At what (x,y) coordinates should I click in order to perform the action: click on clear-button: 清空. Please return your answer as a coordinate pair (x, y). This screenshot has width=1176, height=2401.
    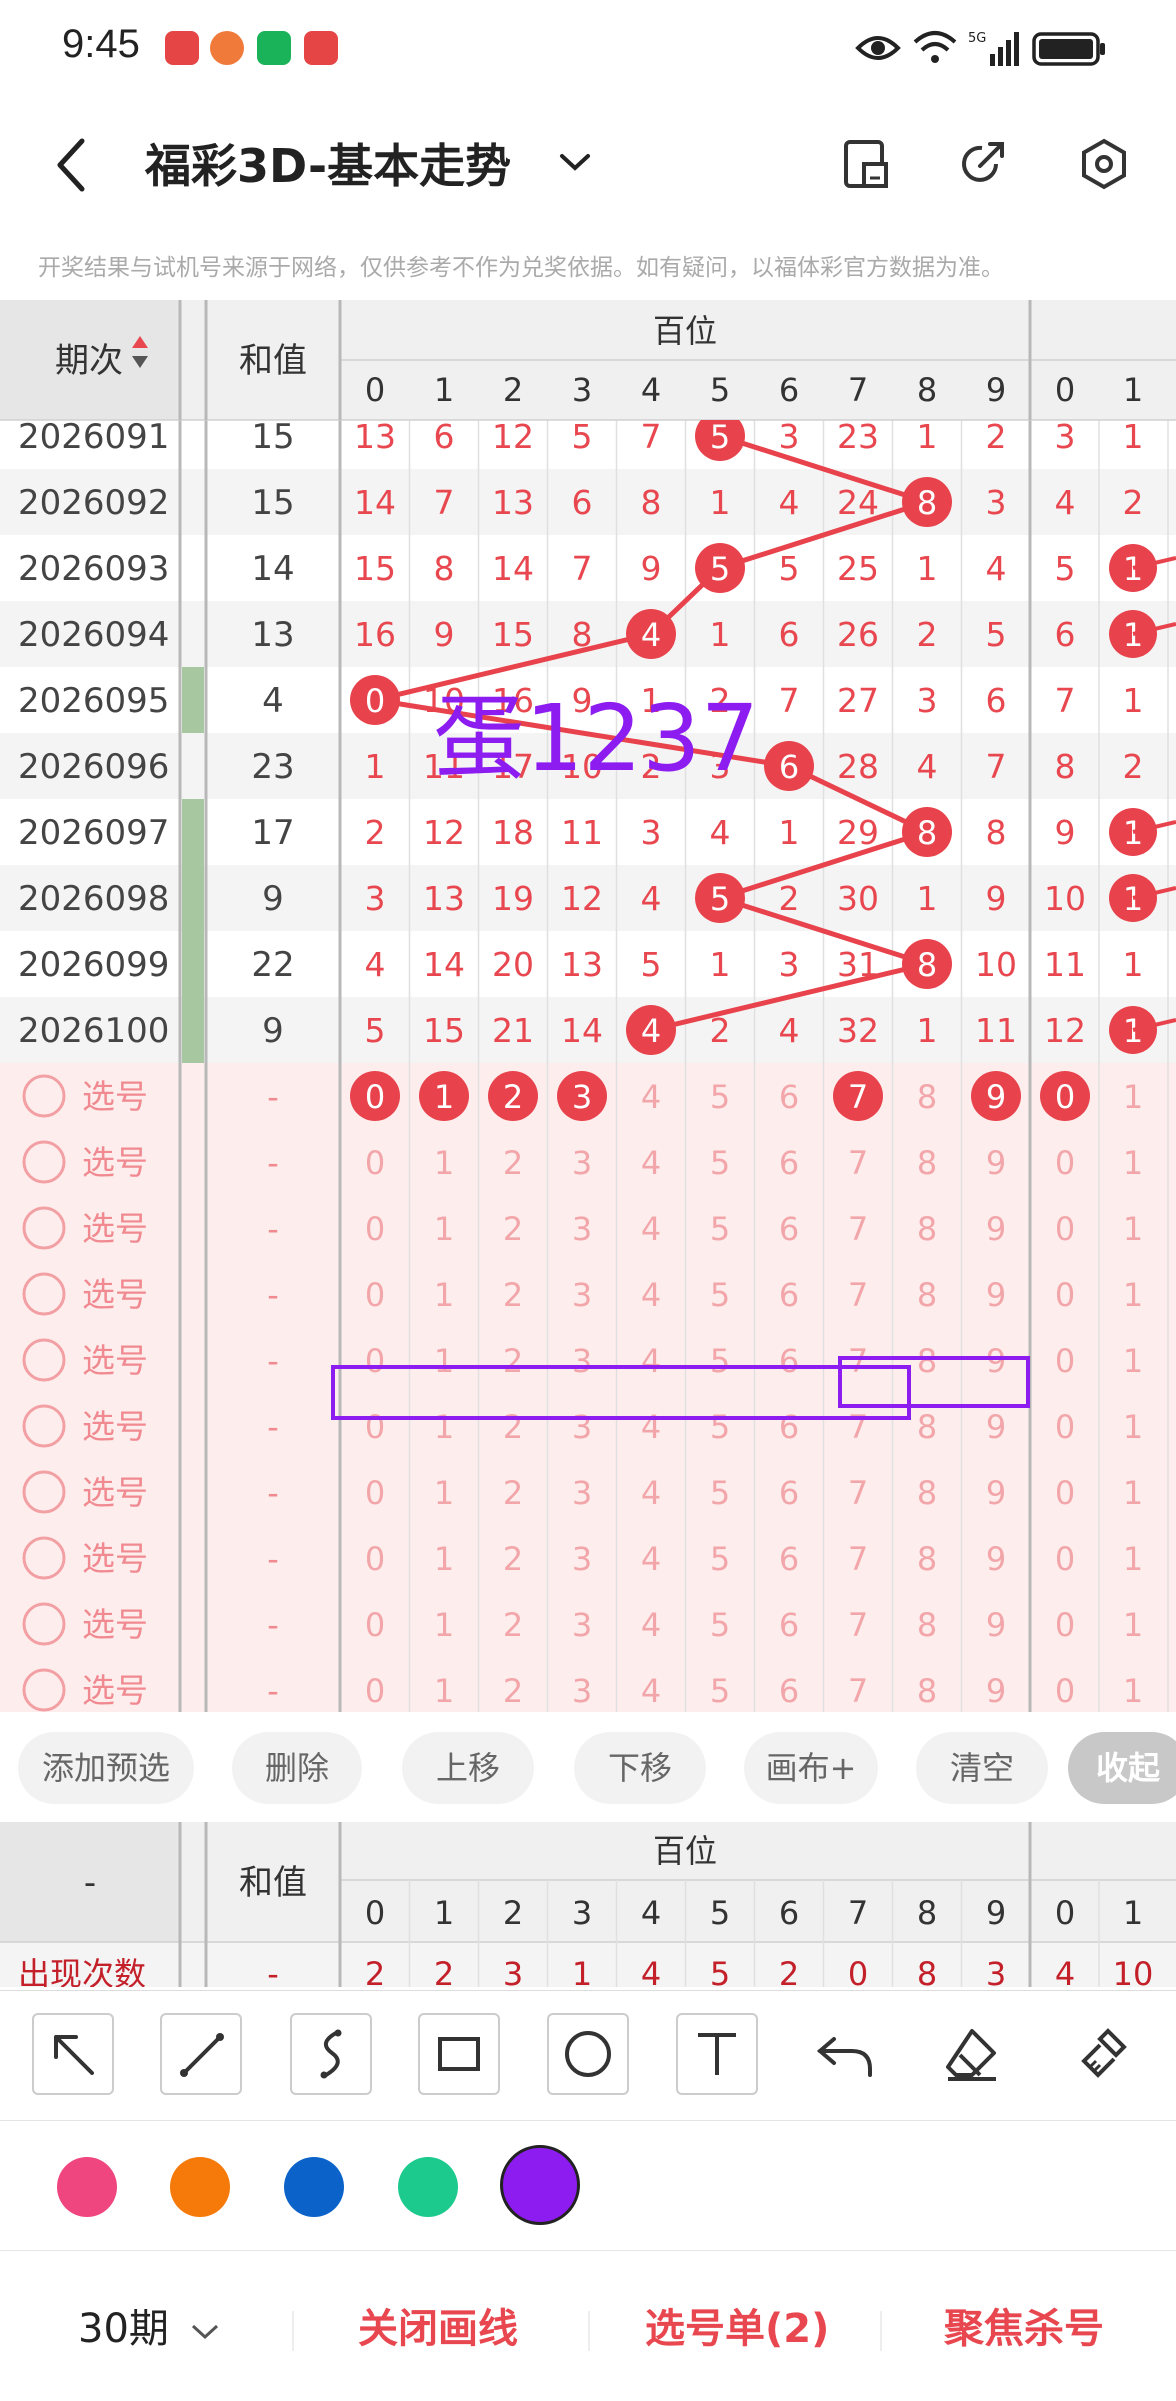
    Looking at the image, I should click on (982, 1768).